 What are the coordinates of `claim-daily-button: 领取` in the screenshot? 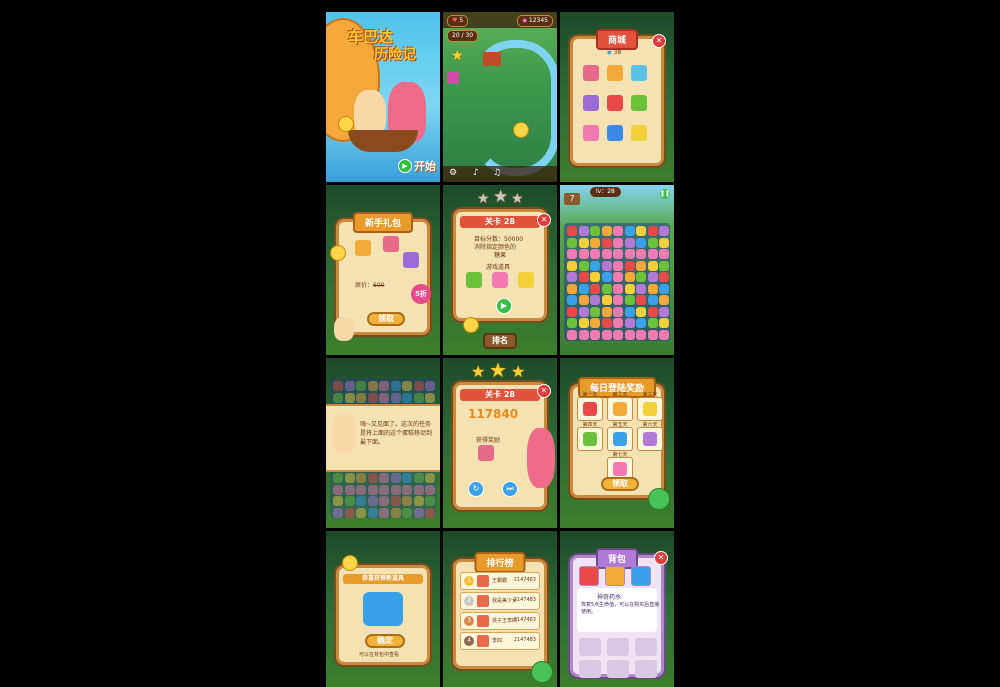 It's located at (620, 484).